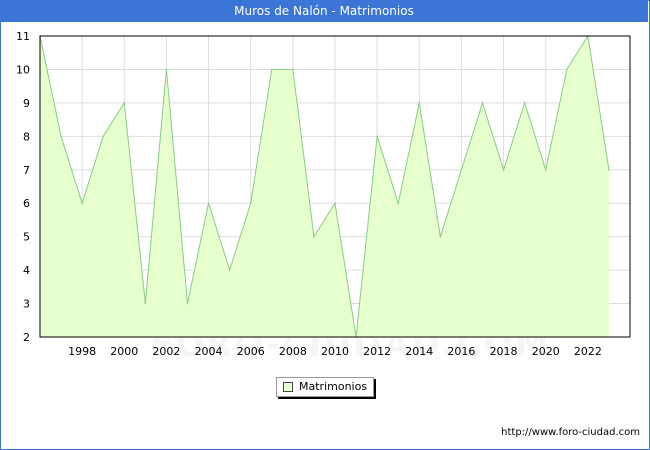  I want to click on x-tick-label: 2002, so click(166, 351).